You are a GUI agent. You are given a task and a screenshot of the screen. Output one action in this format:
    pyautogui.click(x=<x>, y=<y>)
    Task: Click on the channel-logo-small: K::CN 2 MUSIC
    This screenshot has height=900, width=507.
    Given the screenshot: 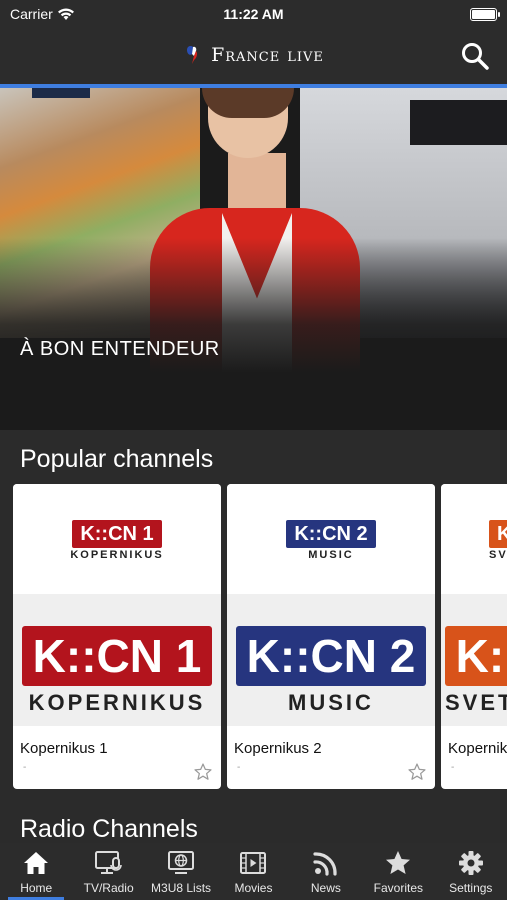 What is the action you would take?
    pyautogui.click(x=331, y=540)
    